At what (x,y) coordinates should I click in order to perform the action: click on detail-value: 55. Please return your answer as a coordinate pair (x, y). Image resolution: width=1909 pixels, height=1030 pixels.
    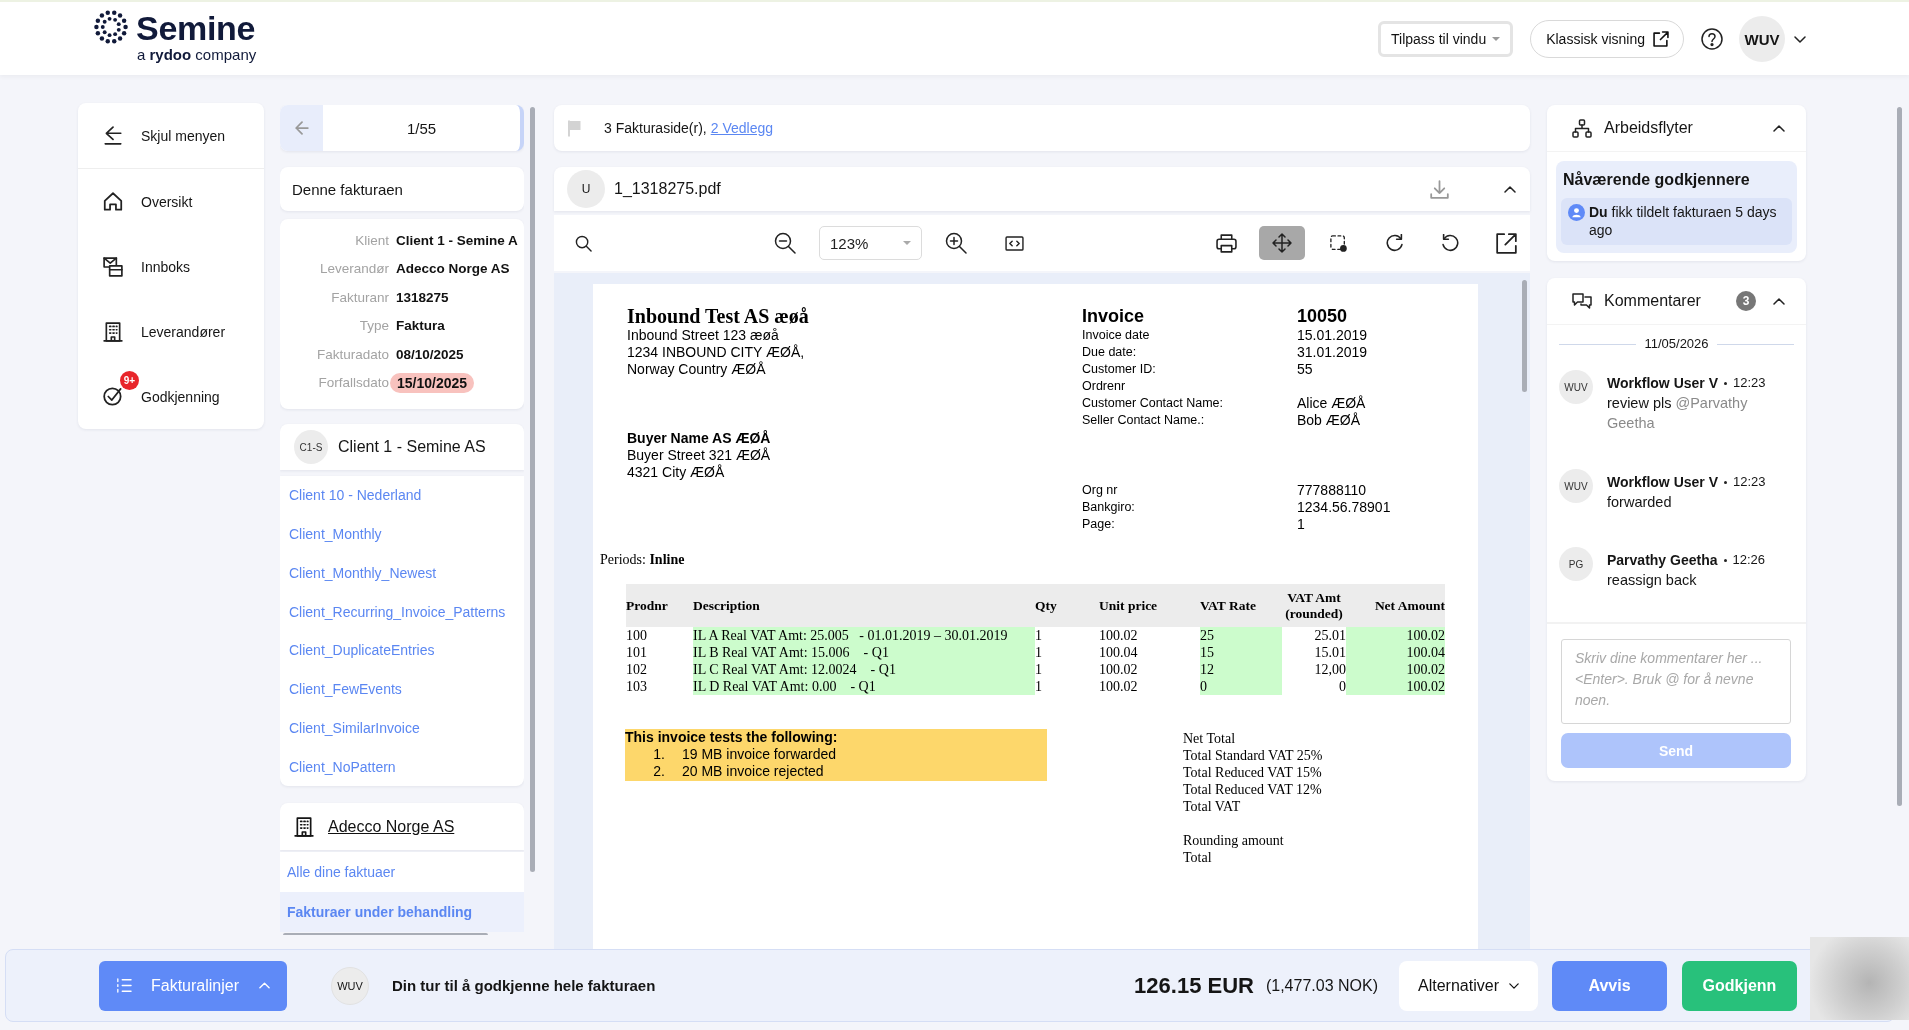
    Looking at the image, I should click on (1305, 369).